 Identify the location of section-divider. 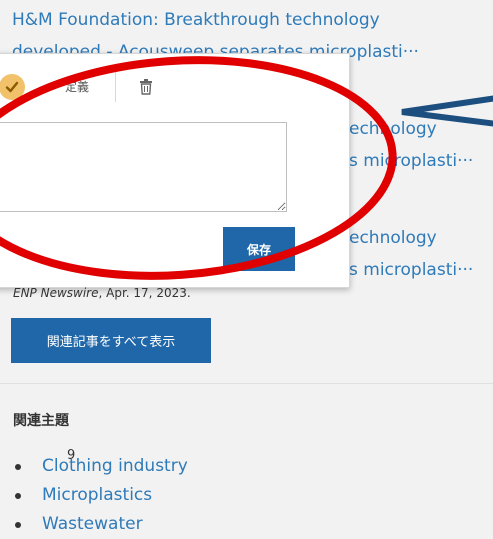
(246, 383).